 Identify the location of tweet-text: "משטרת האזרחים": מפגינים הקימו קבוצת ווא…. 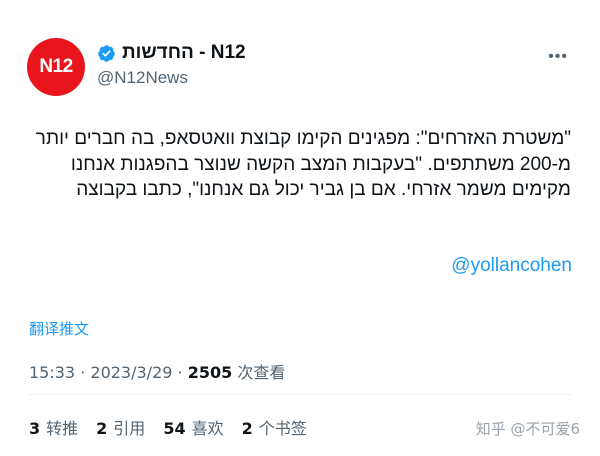
(303, 164).